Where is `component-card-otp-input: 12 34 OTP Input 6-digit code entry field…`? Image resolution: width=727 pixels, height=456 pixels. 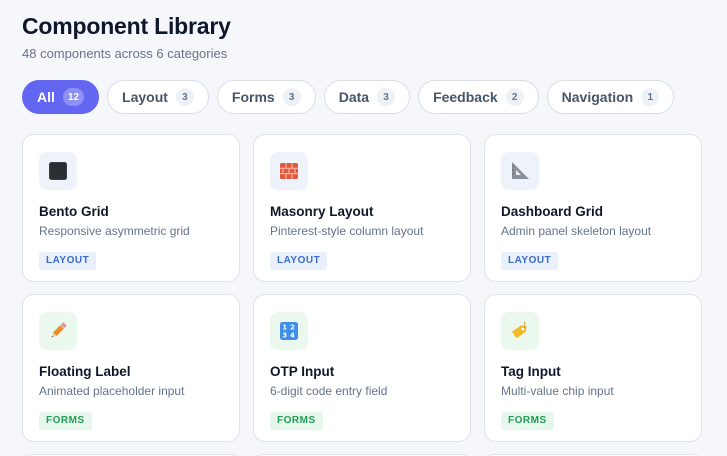
component-card-otp-input: 12 34 OTP Input 6-digit code entry field… is located at coordinates (362, 368).